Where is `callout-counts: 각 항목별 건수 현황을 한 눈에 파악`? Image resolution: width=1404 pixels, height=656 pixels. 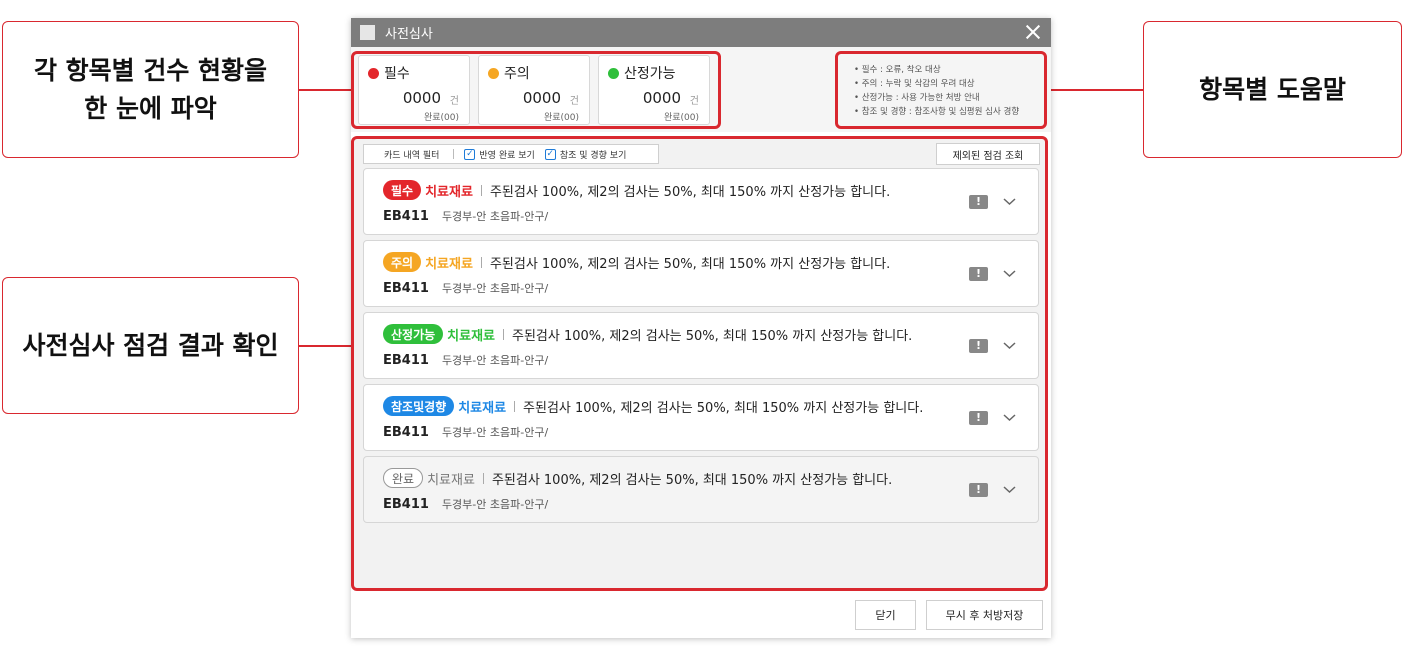 callout-counts: 각 항목별 건수 현황을 한 눈에 파악 is located at coordinates (150, 89).